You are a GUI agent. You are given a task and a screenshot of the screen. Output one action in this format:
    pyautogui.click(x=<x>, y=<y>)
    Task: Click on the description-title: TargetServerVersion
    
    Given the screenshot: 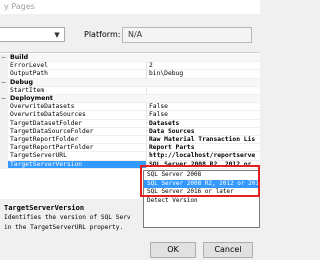 What is the action you would take?
    pyautogui.click(x=44, y=208)
    